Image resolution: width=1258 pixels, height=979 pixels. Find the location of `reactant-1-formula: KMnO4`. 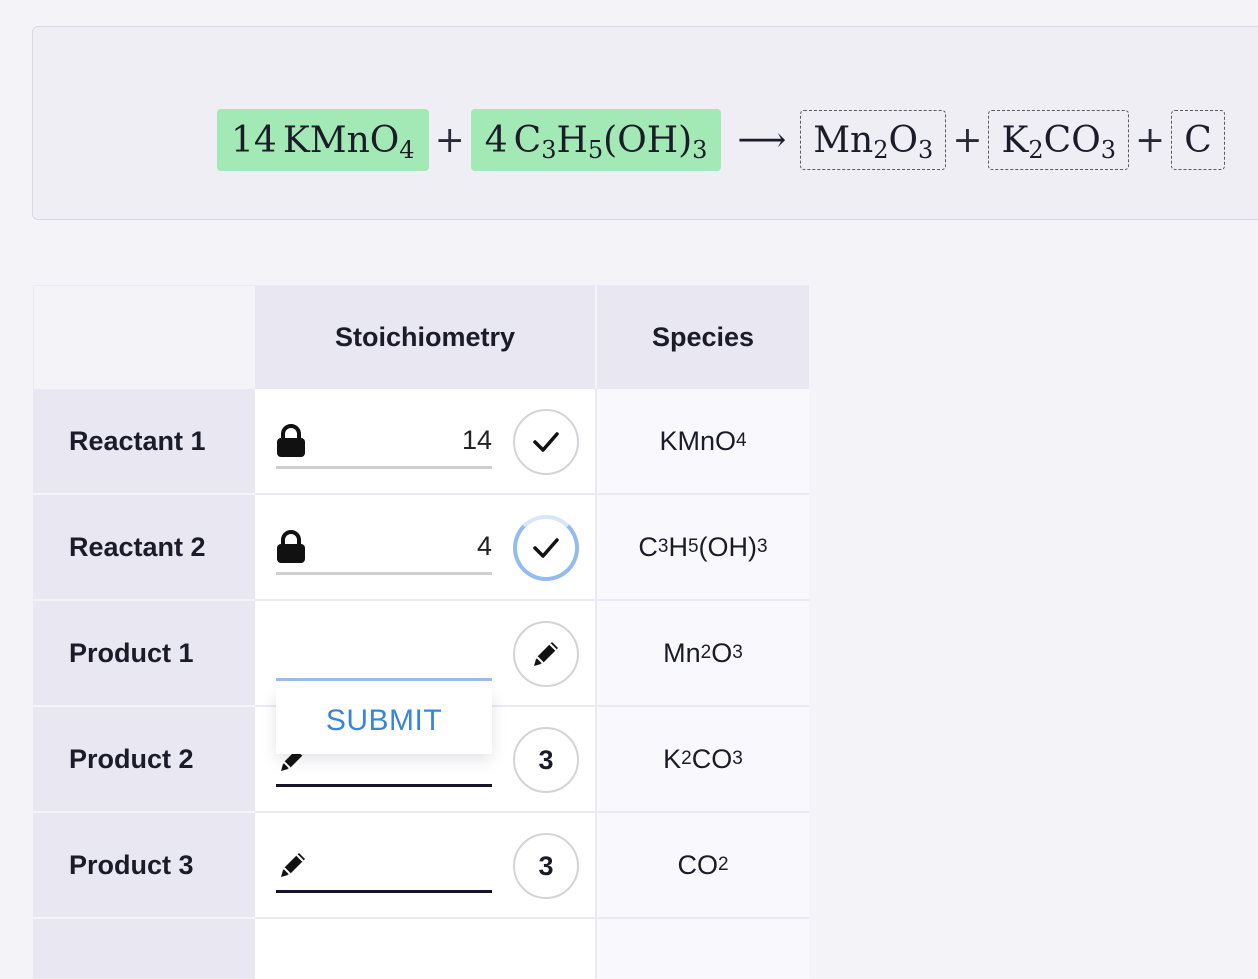

reactant-1-formula: KMnO4 is located at coordinates (348, 141).